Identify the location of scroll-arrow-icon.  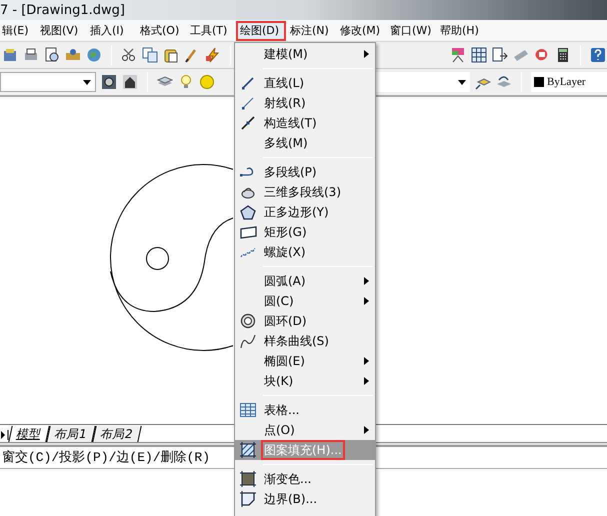
(5, 435).